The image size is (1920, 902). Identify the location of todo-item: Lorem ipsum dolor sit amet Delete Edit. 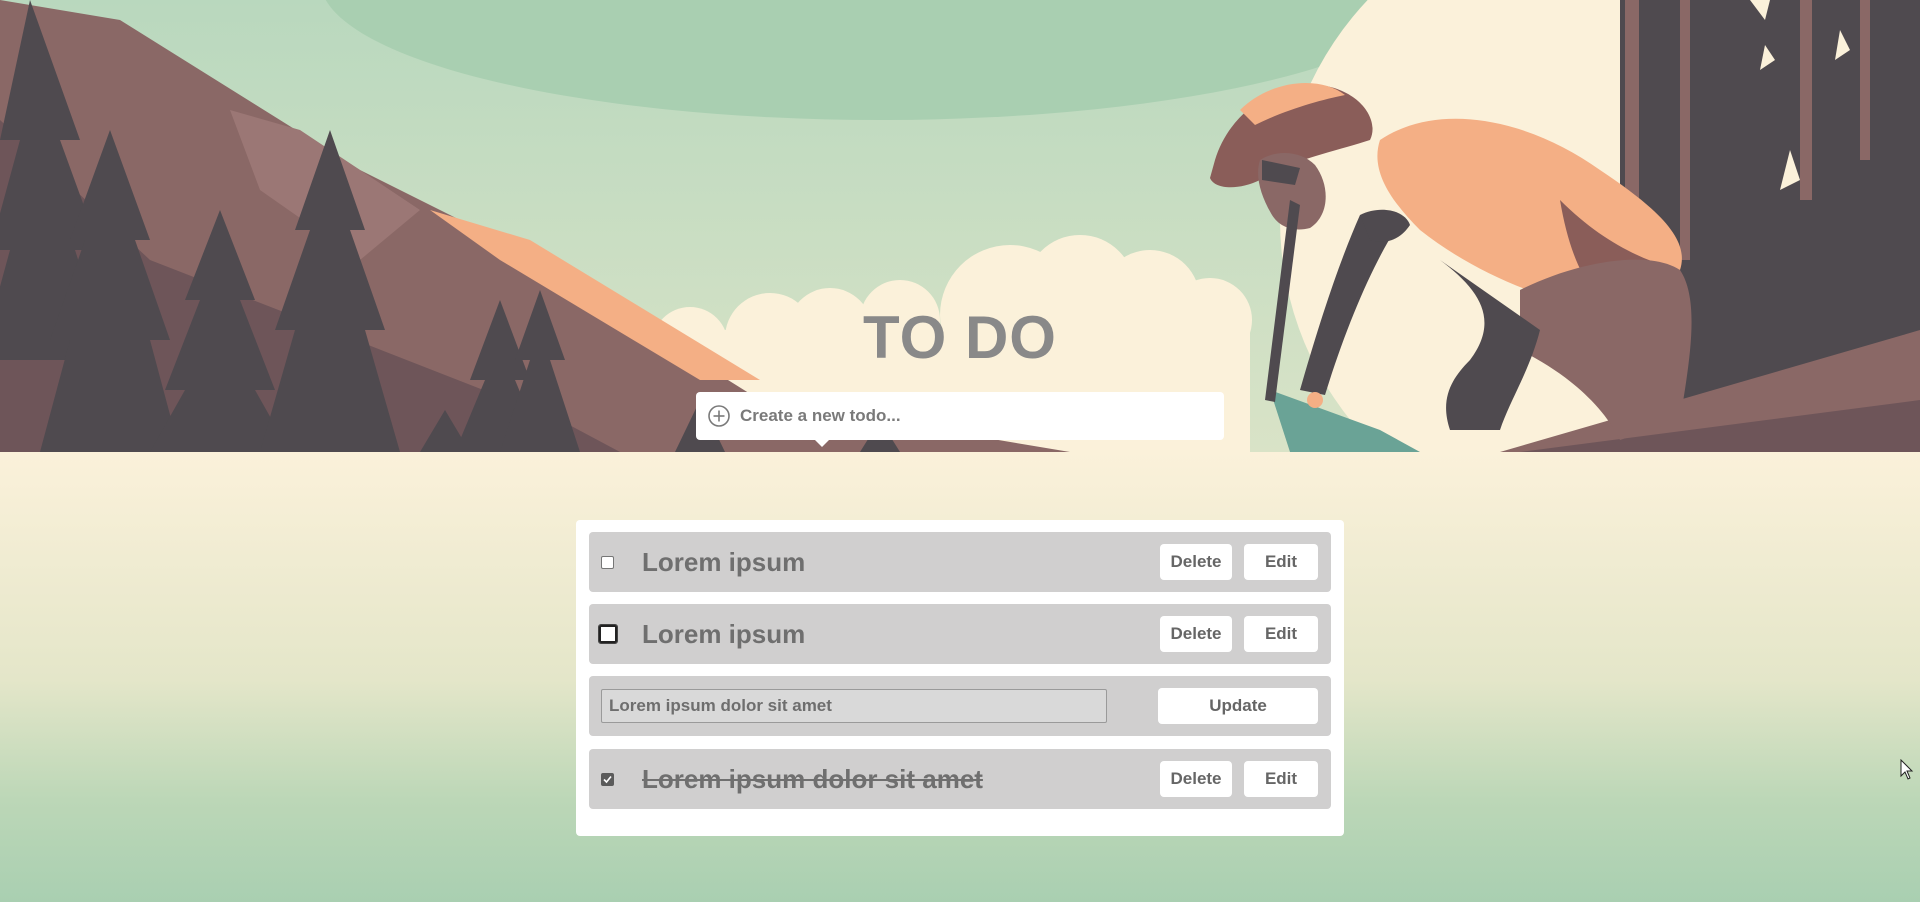
(960, 779).